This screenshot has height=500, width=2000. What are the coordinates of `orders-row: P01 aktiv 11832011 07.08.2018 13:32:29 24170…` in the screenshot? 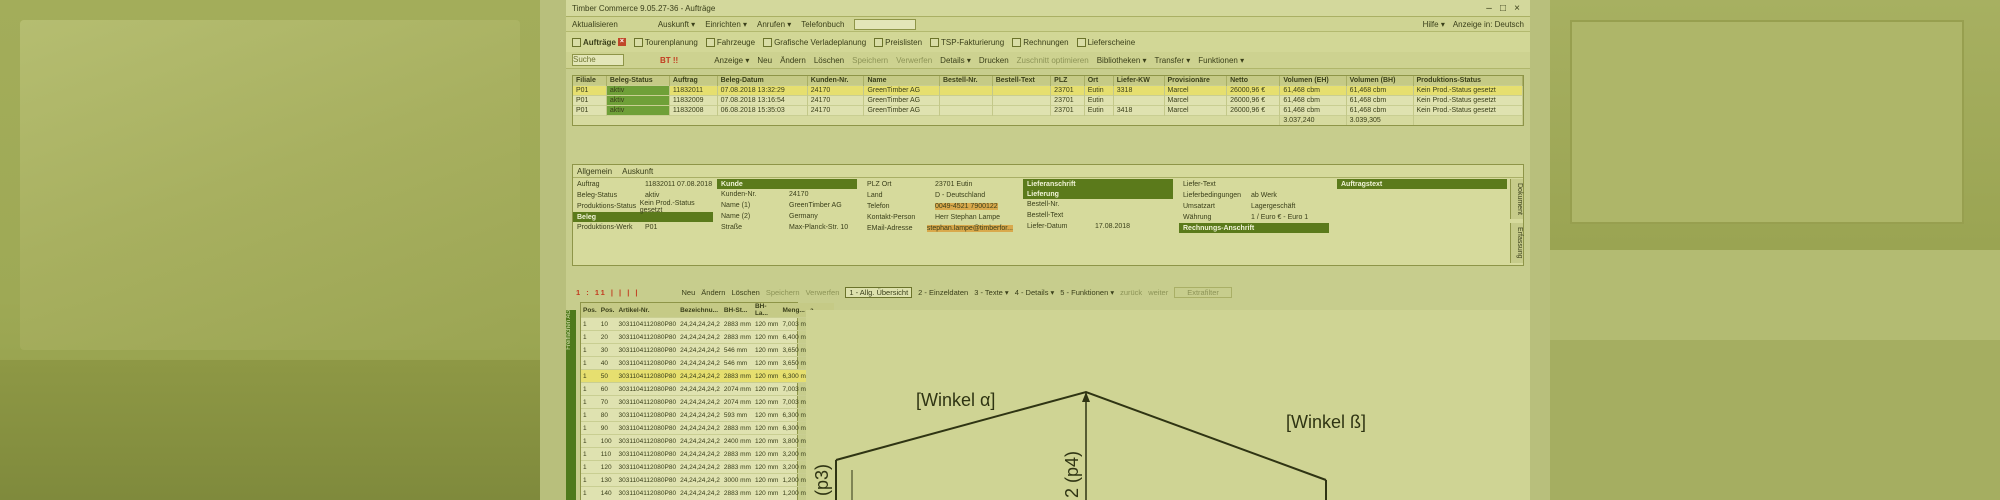 It's located at (1048, 90).